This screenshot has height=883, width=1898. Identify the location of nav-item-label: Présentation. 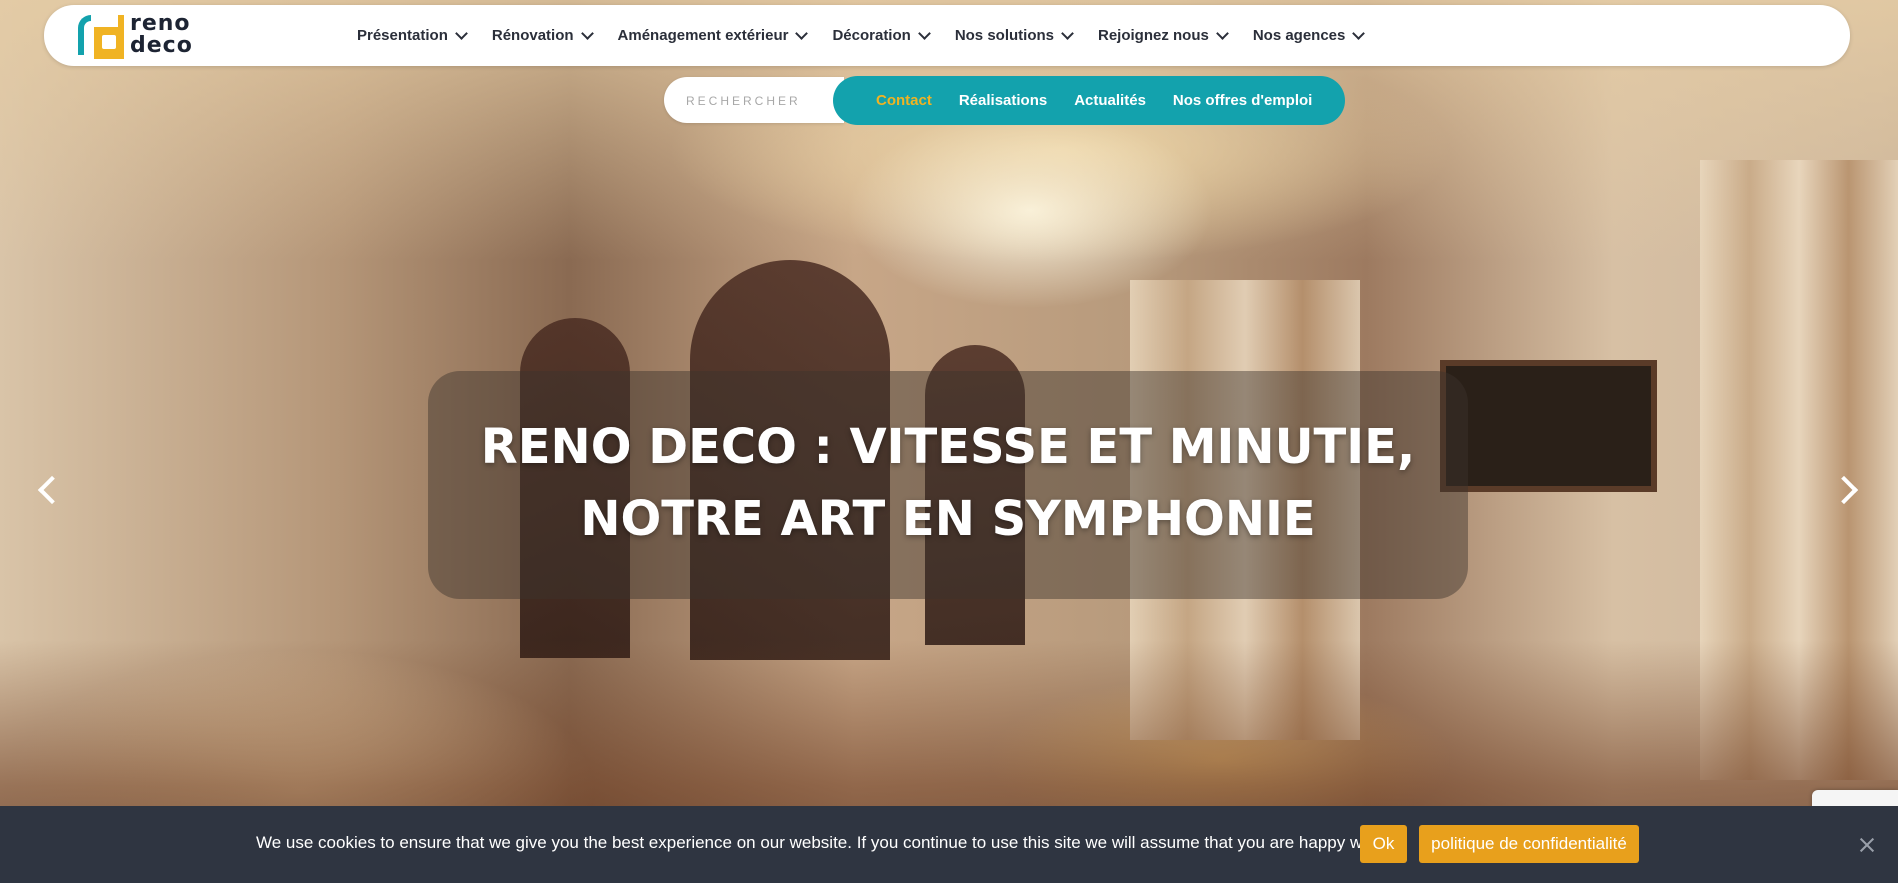
(402, 35).